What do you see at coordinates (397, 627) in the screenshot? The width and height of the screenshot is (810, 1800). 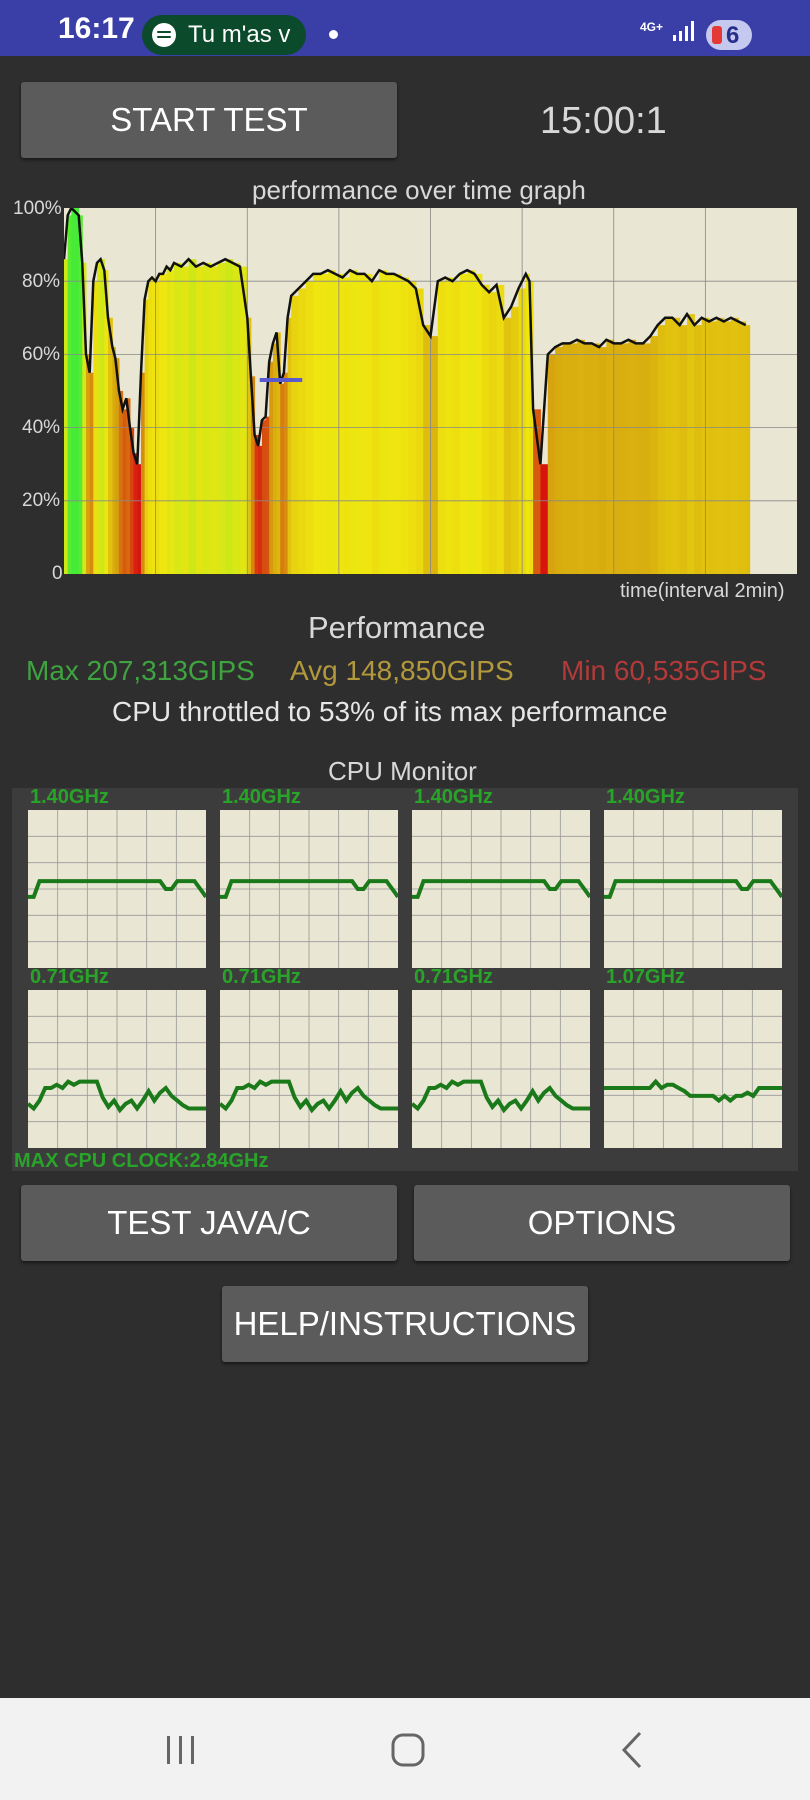 I see `performance-heading: Performance` at bounding box center [397, 627].